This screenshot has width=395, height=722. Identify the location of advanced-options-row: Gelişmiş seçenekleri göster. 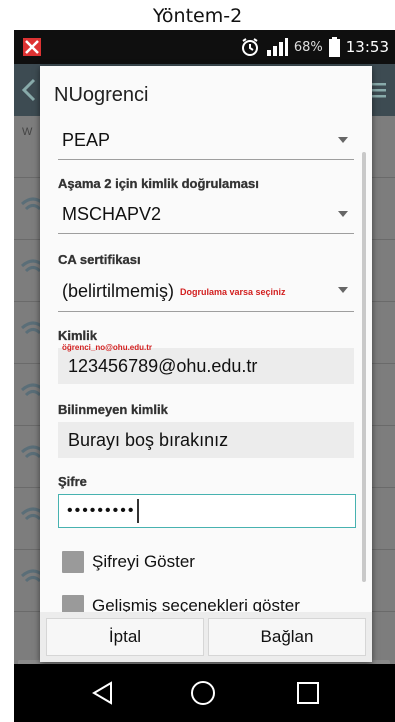
(181, 602).